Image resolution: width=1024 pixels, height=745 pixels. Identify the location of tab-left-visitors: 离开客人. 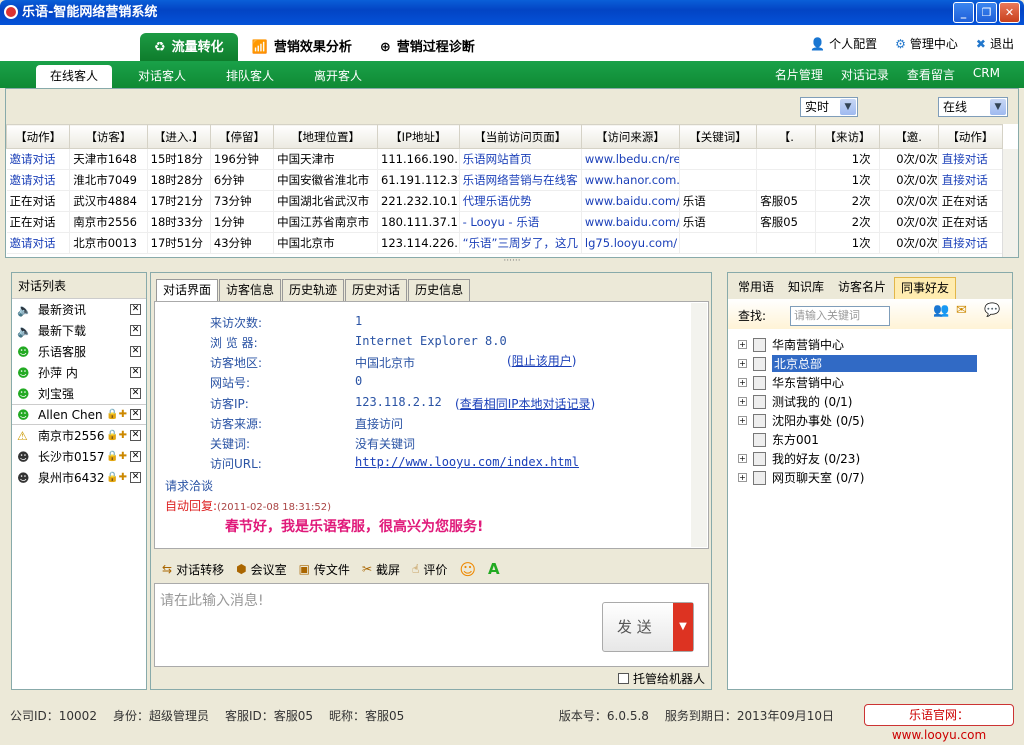
(338, 76).